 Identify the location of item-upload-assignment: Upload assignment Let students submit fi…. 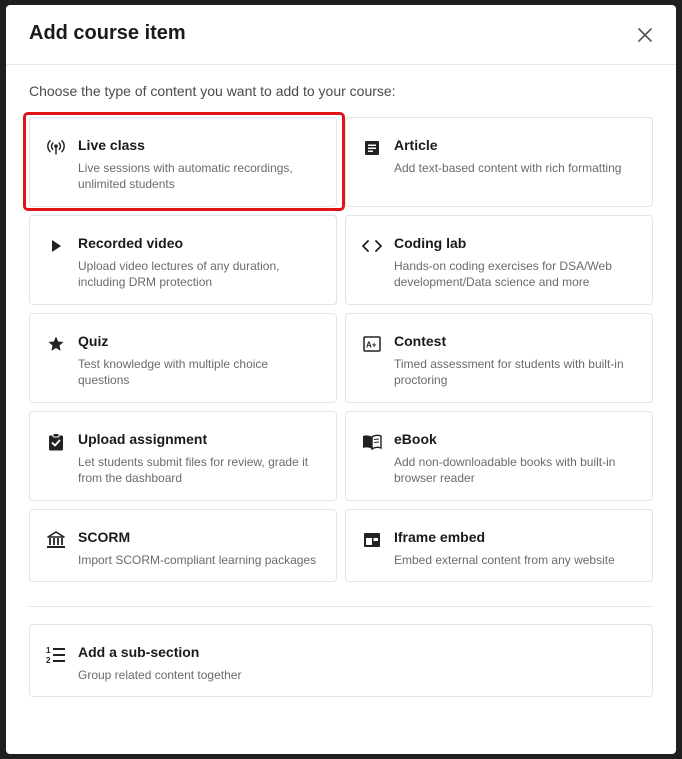
(183, 456).